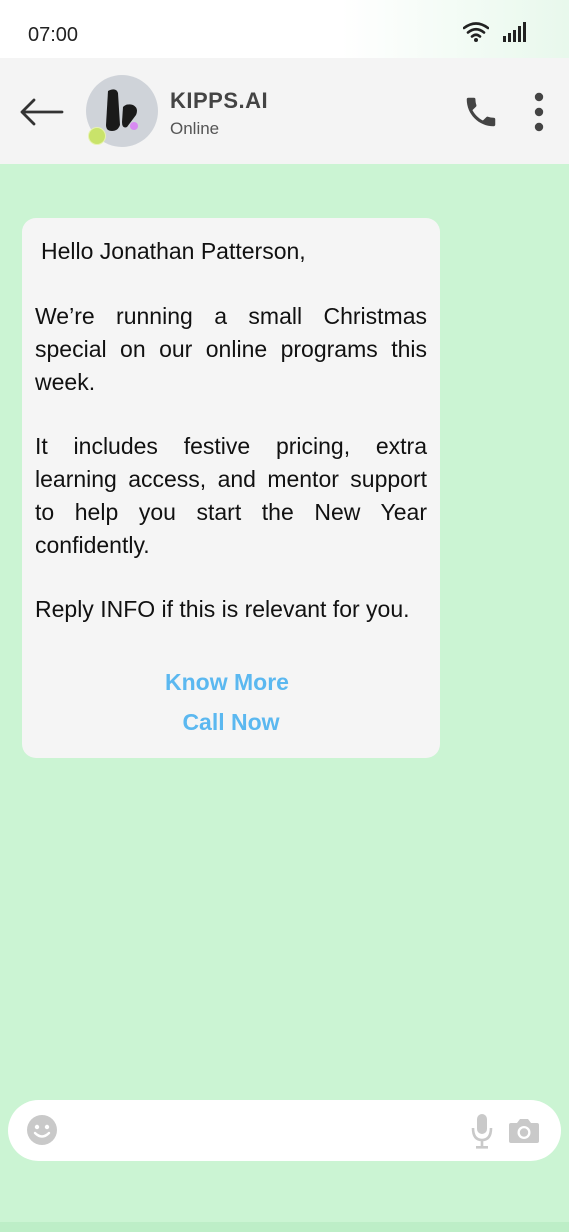 This screenshot has height=1232, width=569. Describe the element at coordinates (476, 32) in the screenshot. I see `wifi-icon` at that location.